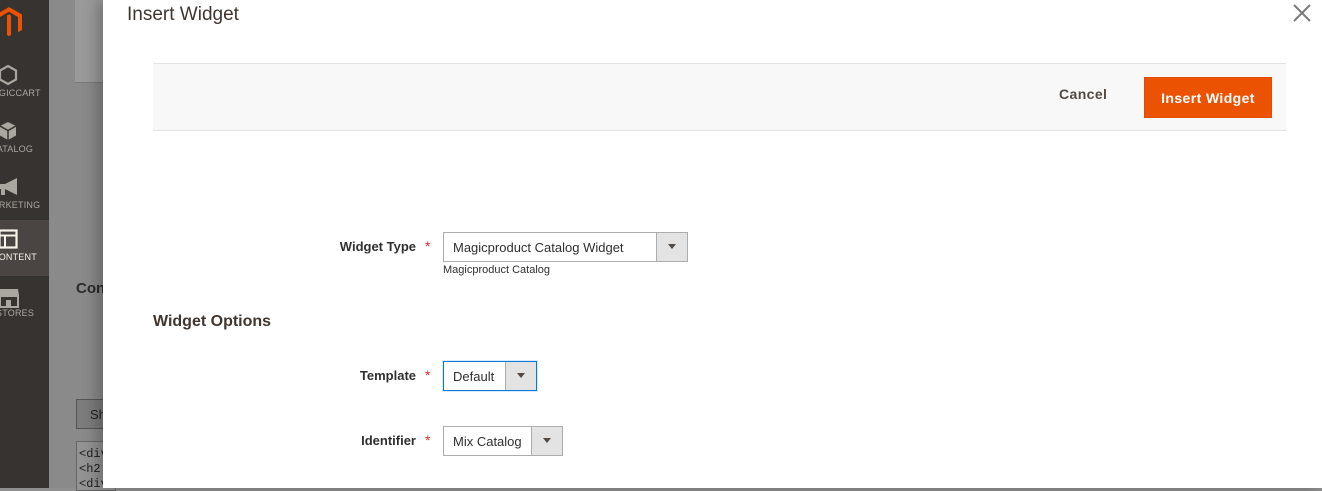 Image resolution: width=1322 pixels, height=491 pixels. I want to click on insert-widget-button: Insert Widget, so click(1208, 97).